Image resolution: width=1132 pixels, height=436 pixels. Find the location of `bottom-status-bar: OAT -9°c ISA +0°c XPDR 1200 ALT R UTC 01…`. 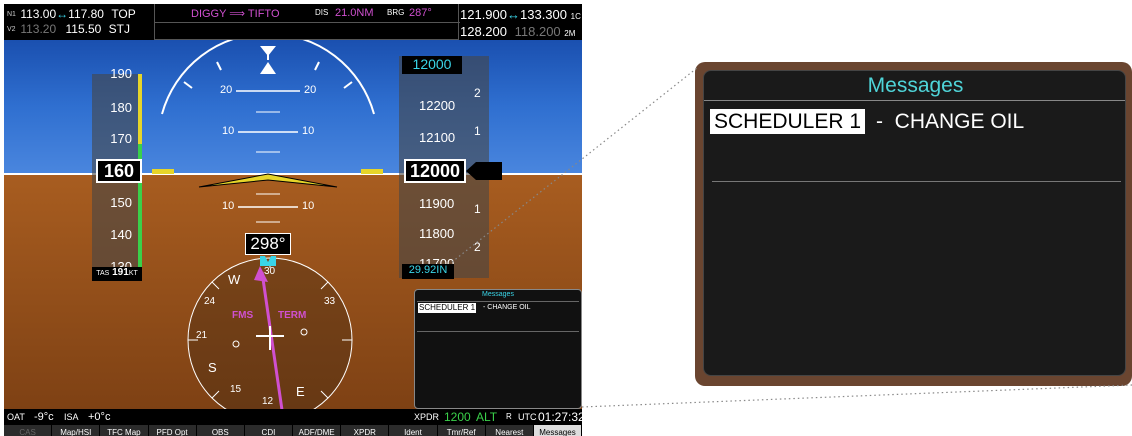

bottom-status-bar: OAT -9°c ISA +0°c XPDR 1200 ALT R UTC 01… is located at coordinates (293, 417).